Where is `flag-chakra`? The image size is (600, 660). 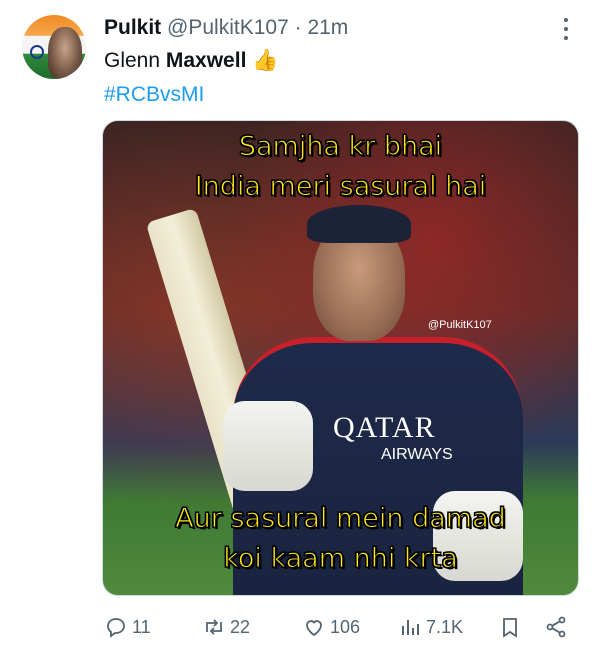 flag-chakra is located at coordinates (37, 52).